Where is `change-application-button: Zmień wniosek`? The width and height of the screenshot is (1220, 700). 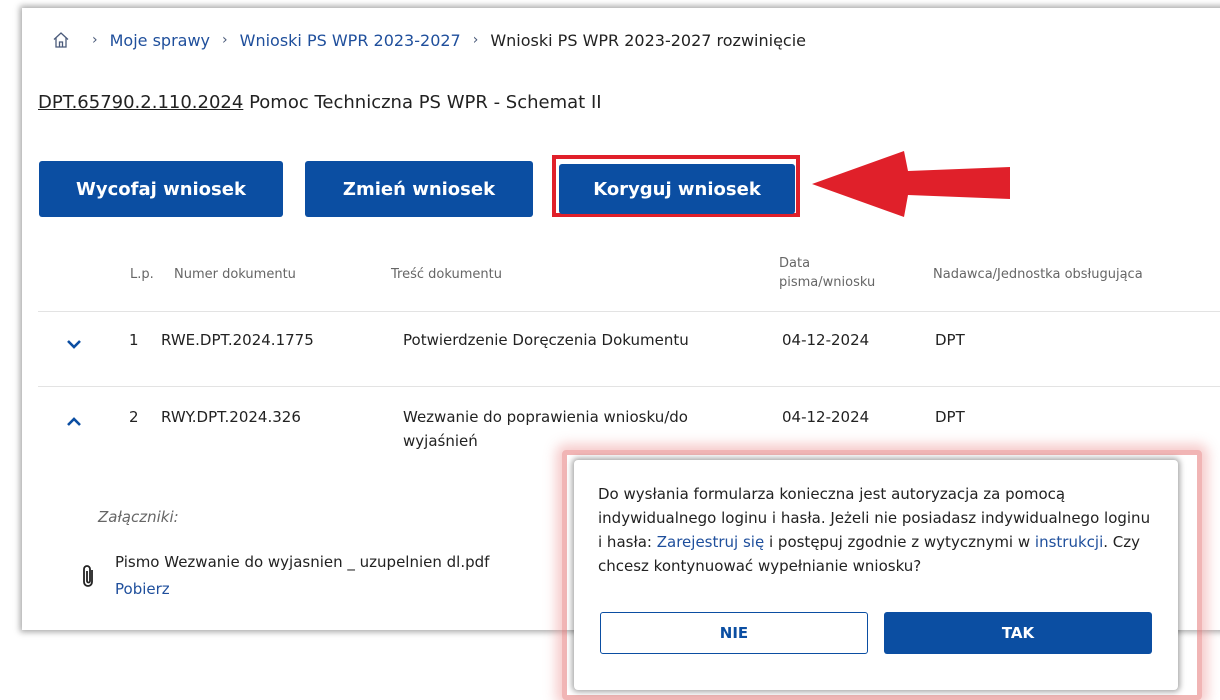
change-application-button: Zmień wniosek is located at coordinates (419, 189).